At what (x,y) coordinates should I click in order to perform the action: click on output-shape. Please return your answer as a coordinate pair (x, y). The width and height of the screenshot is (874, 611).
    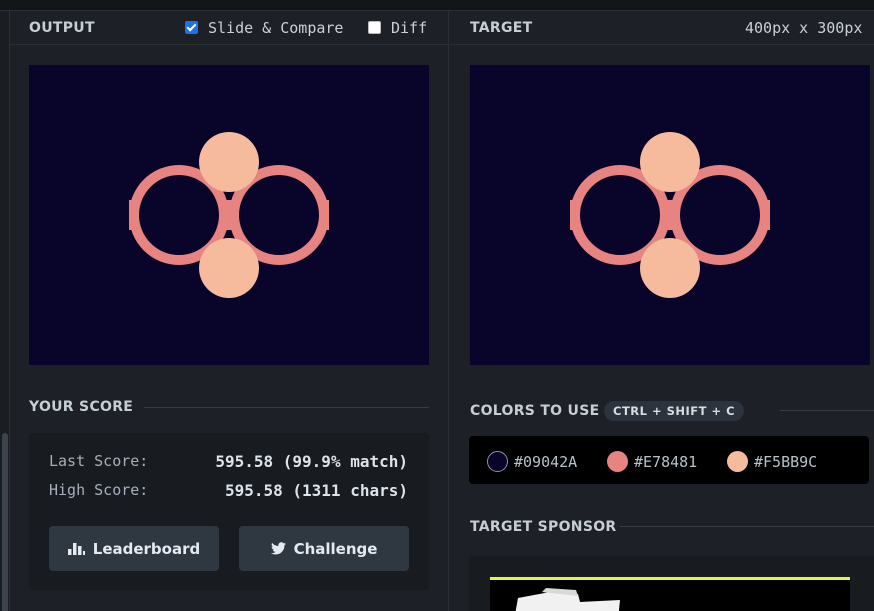
    Looking at the image, I should click on (229, 215).